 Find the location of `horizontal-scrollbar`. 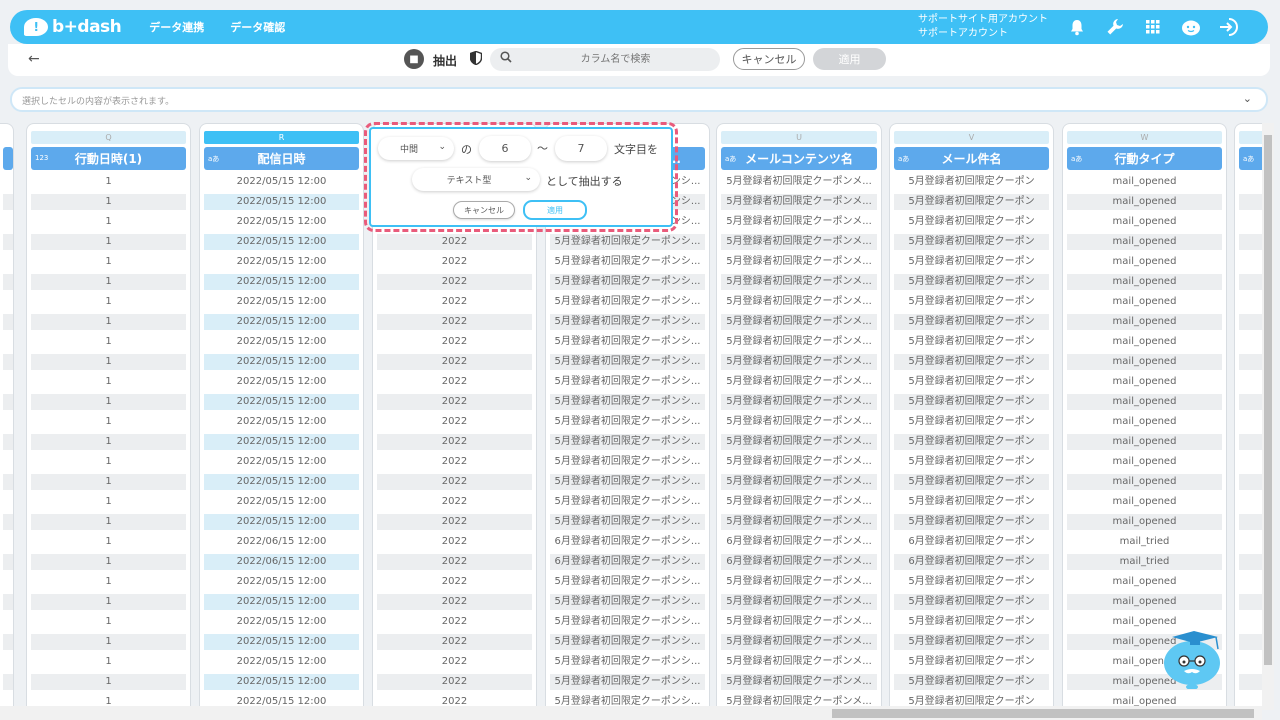

horizontal-scrollbar is located at coordinates (631, 713).